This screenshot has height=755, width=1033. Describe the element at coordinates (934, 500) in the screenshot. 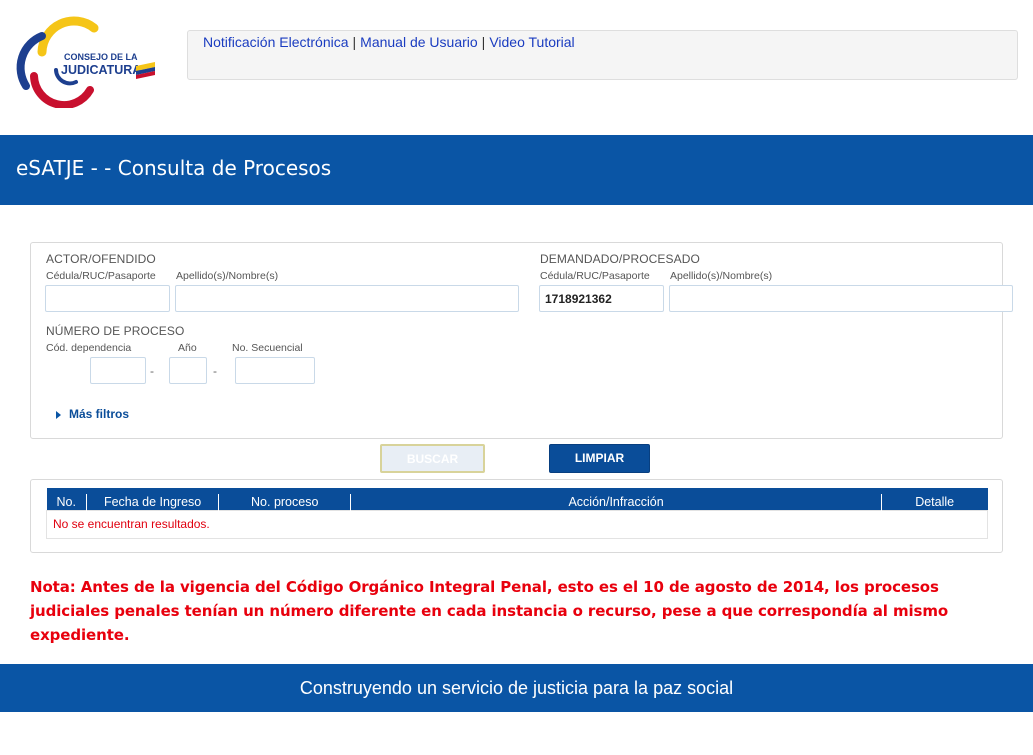

I see `col-header-detalle: Detalle` at that location.